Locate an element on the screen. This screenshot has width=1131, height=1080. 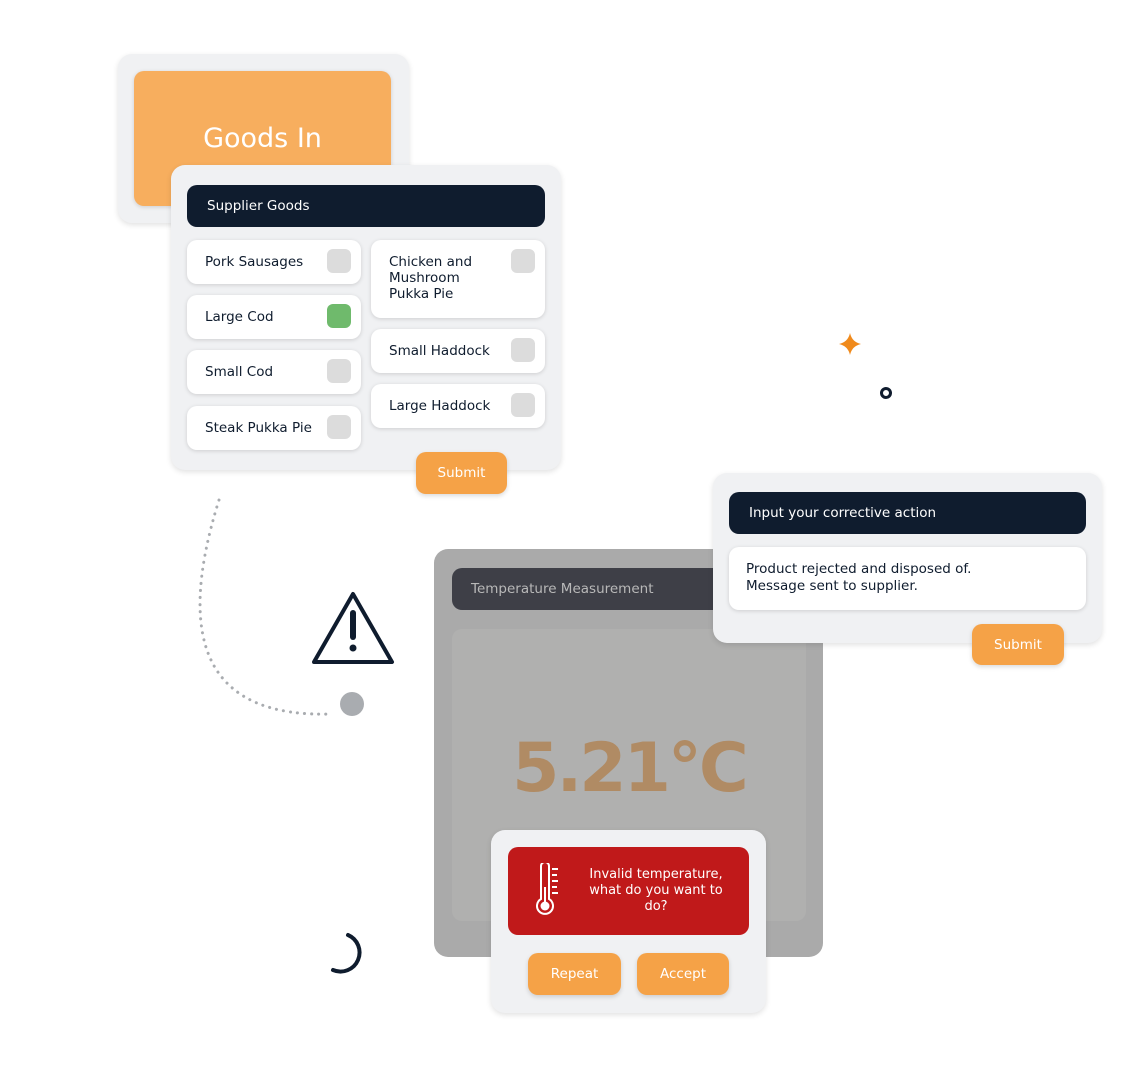
progress-dot is located at coordinates (352, 704).